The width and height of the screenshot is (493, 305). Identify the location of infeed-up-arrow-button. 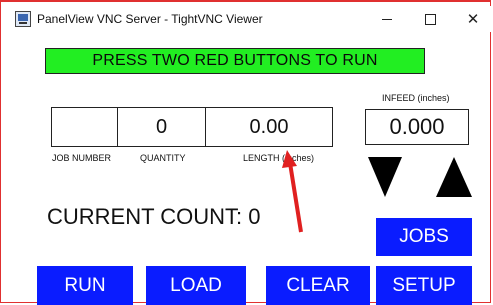
(454, 177).